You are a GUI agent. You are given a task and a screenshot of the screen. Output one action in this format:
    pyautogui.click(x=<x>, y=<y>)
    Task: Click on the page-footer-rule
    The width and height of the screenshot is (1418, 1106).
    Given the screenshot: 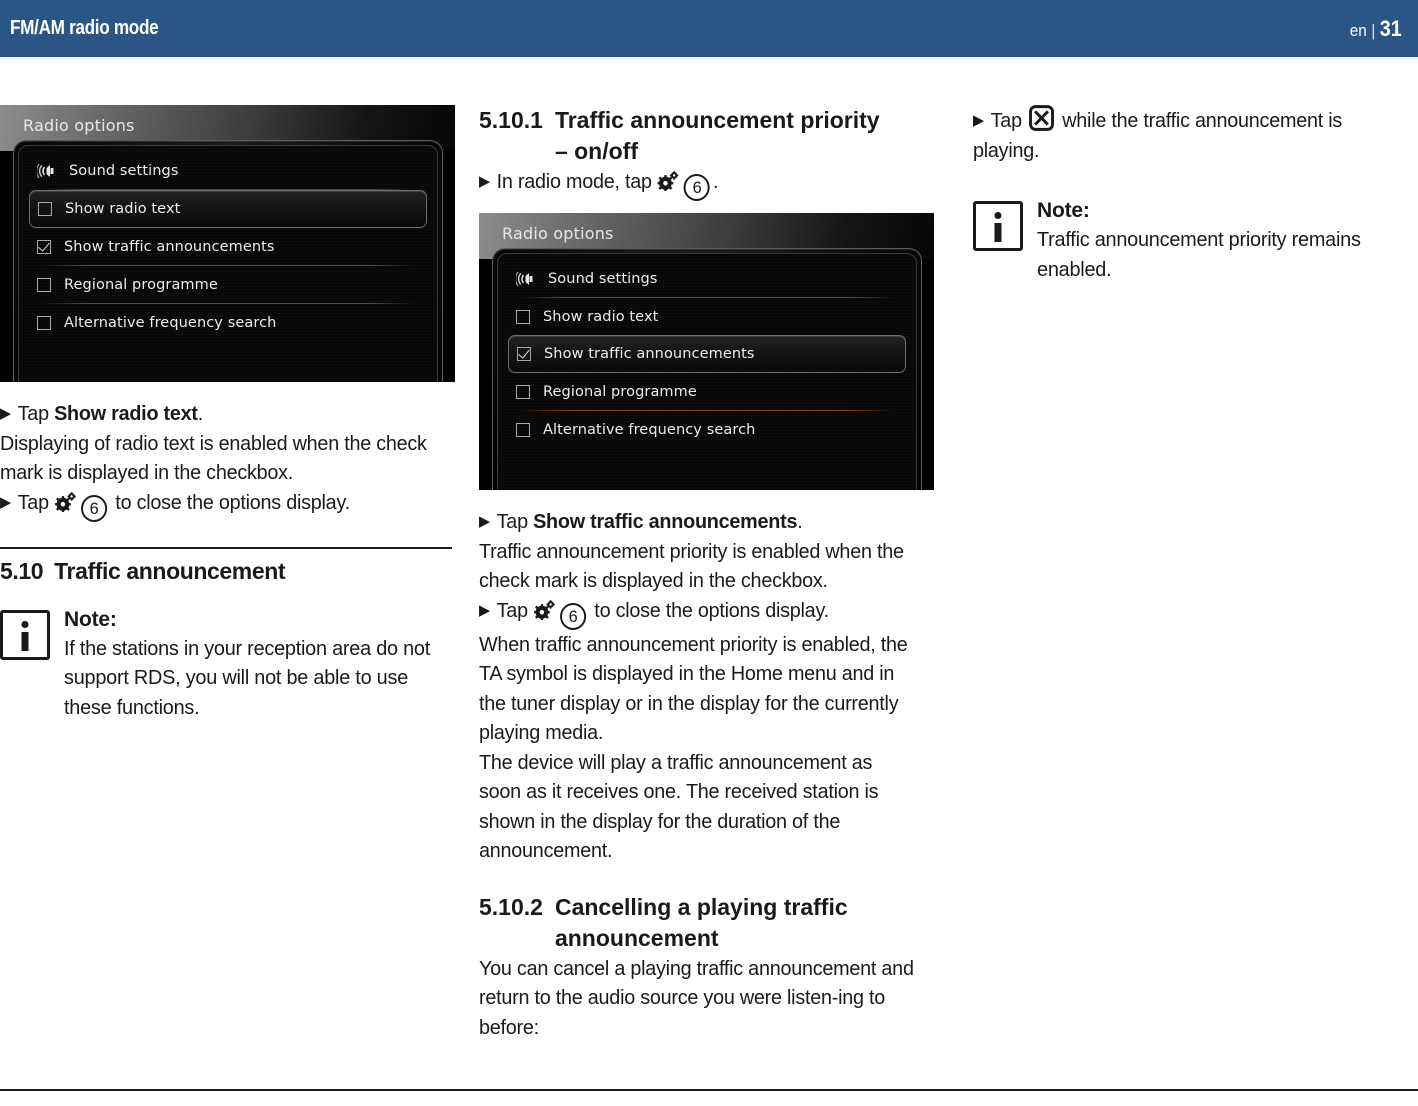 What is the action you would take?
    pyautogui.click(x=709, y=1090)
    